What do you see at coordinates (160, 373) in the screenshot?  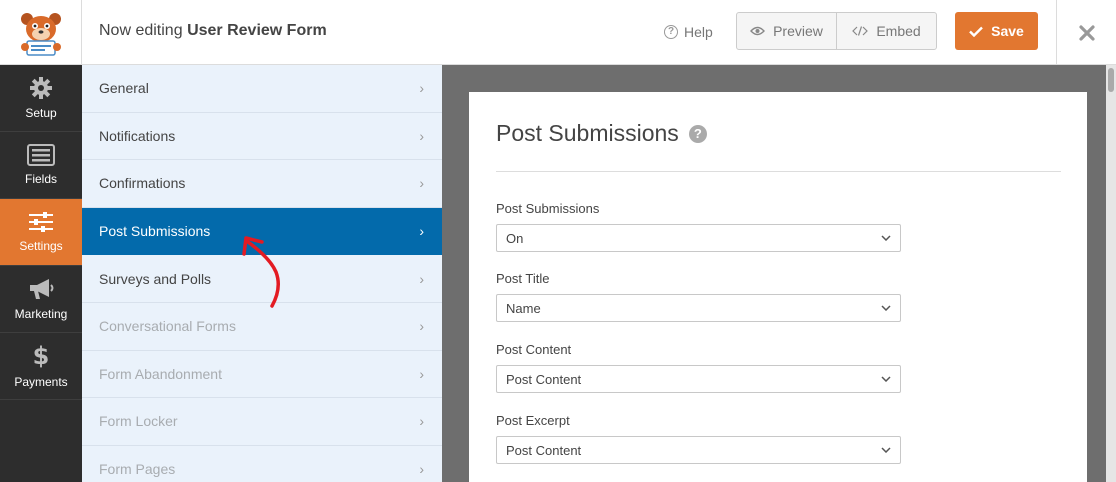 I see `settings-item-label: Form Abandonment` at bounding box center [160, 373].